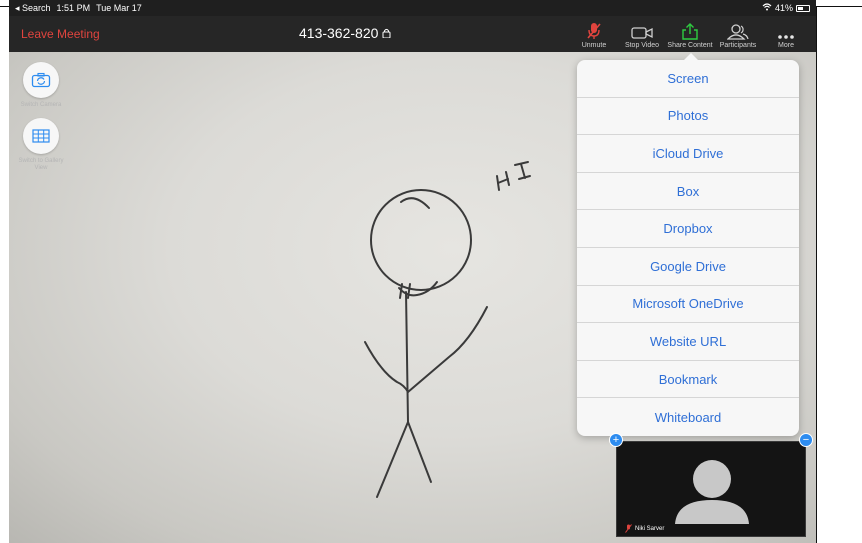 The image size is (862, 543). I want to click on grid-icon, so click(41, 136).